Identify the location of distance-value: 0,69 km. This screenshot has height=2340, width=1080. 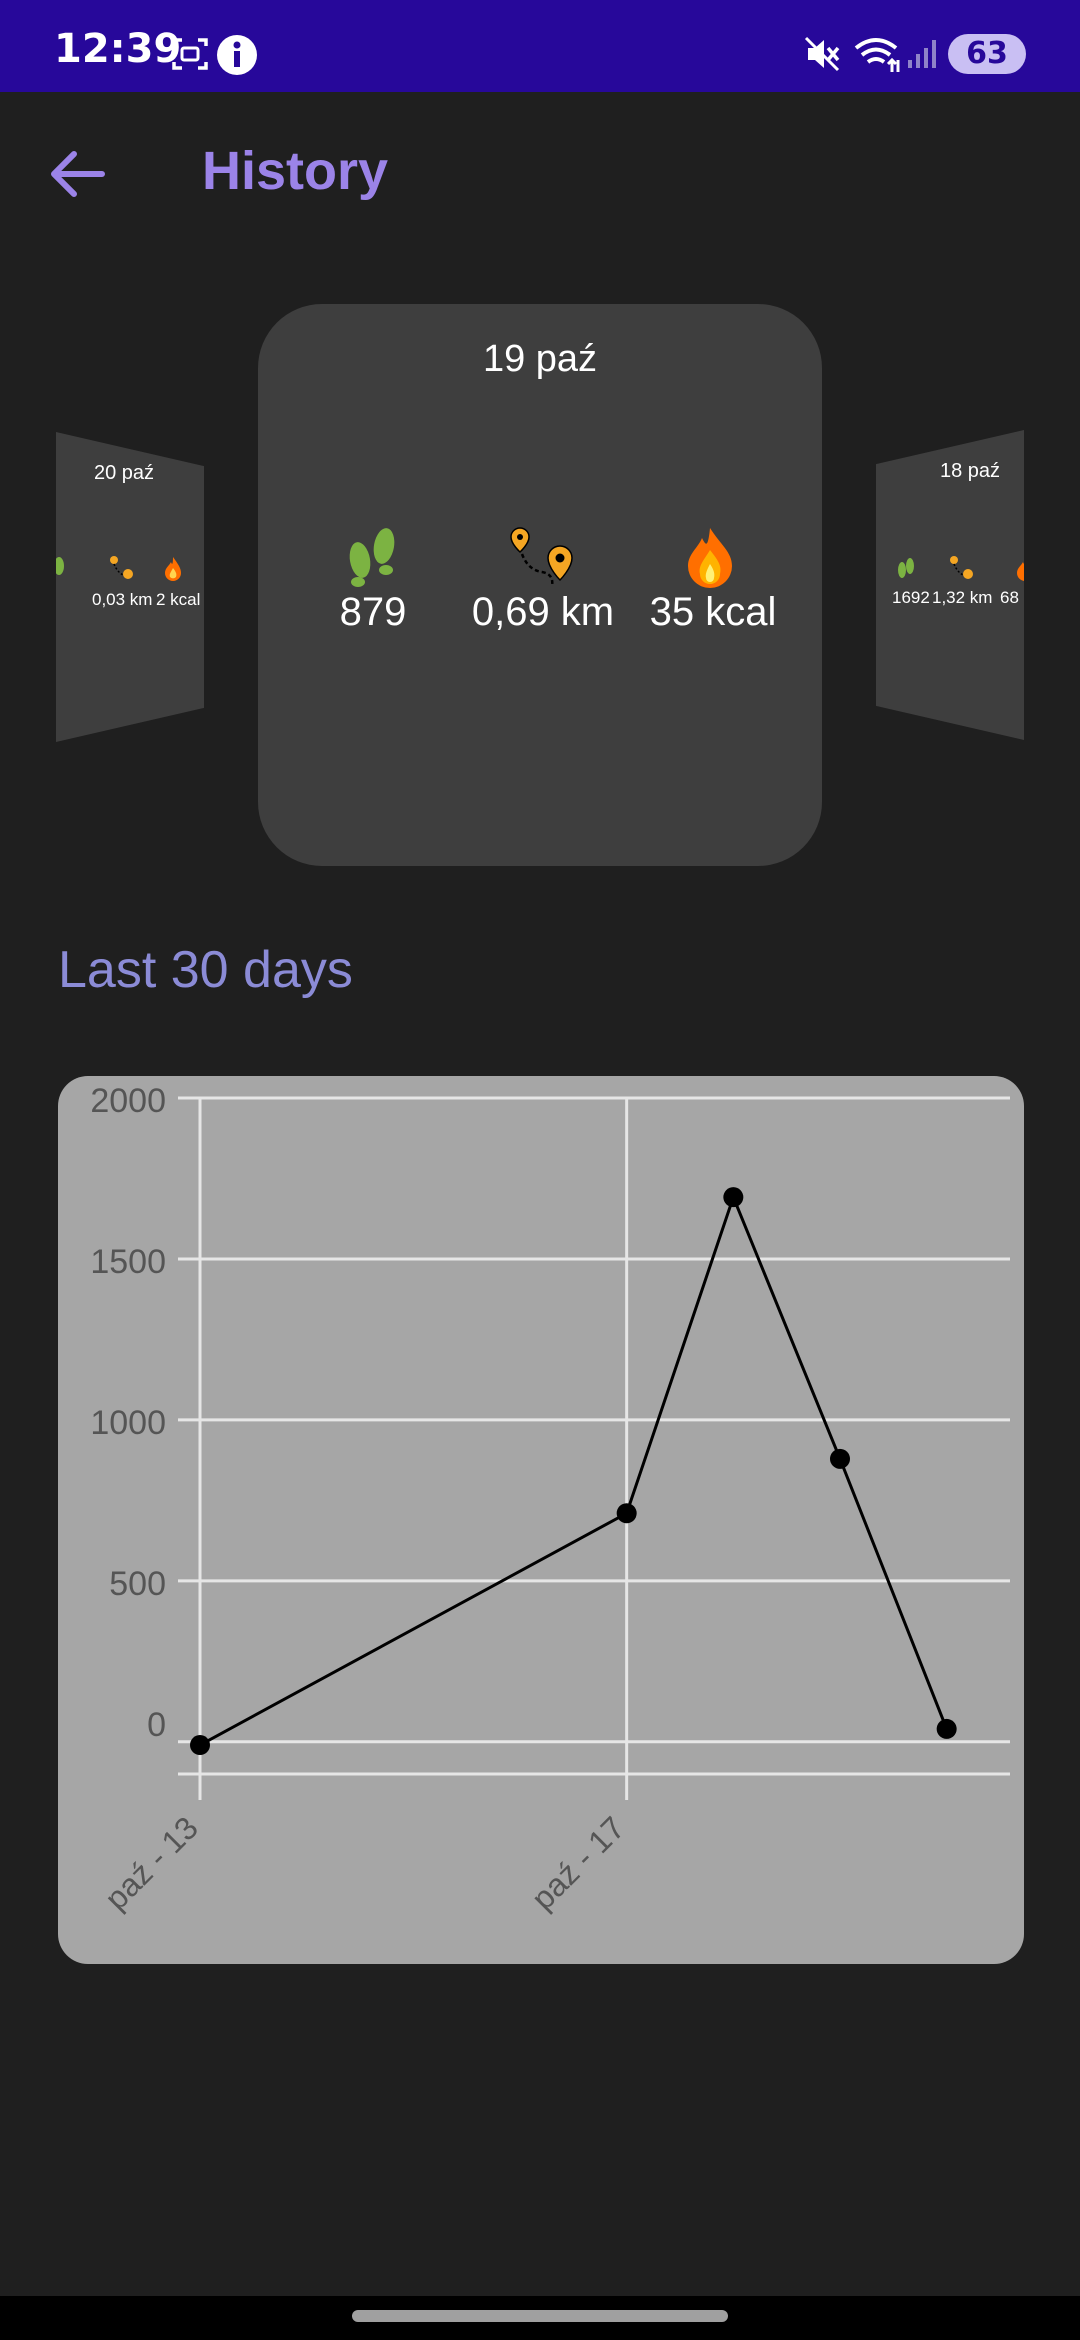
(543, 612).